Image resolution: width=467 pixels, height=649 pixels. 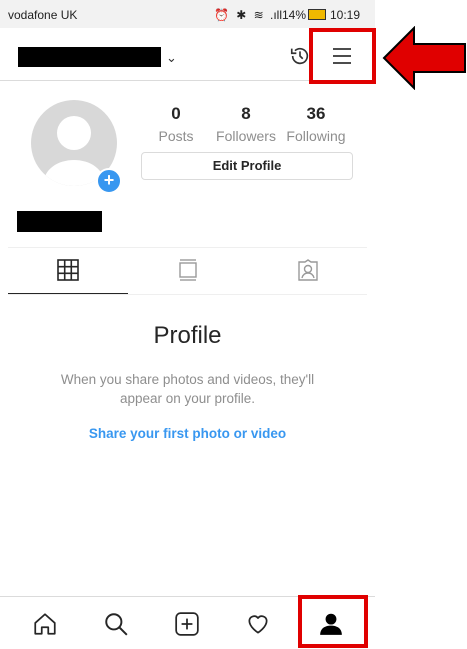 I want to click on following-label: Following, so click(x=316, y=136).